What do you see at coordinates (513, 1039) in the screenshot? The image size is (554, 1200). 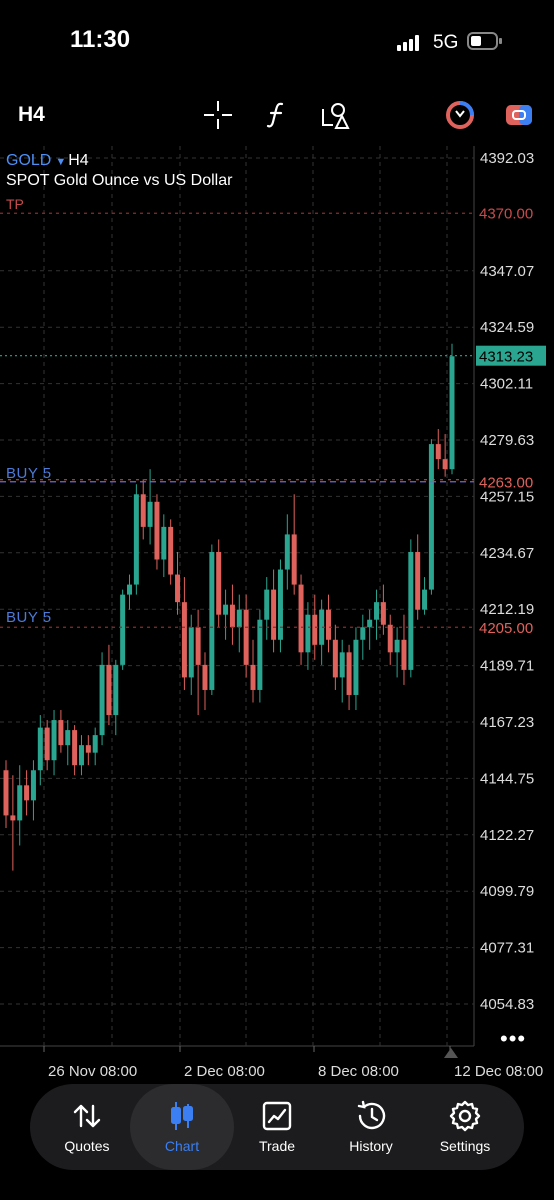 I see `more-options-icon: •••` at bounding box center [513, 1039].